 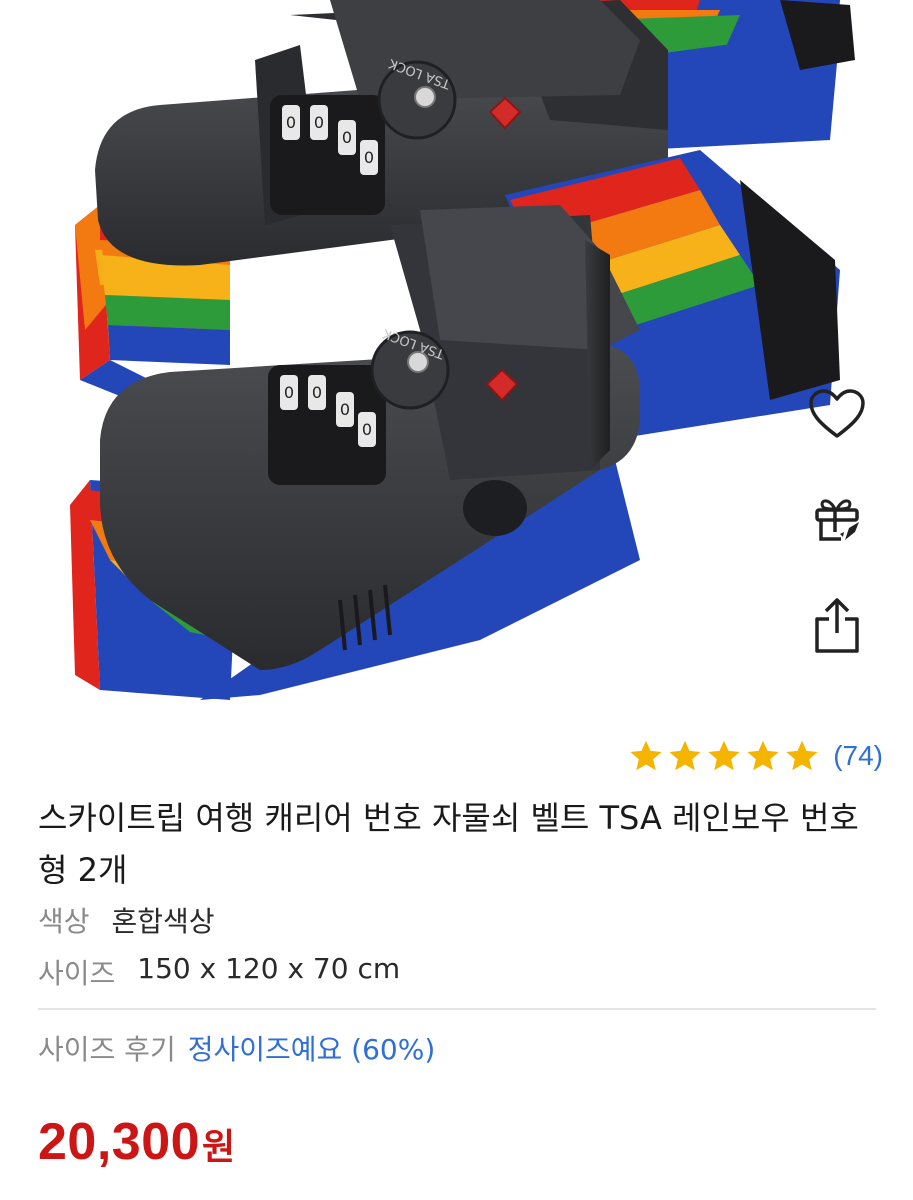 What do you see at coordinates (64, 921) in the screenshot?
I see `option-label: 색상` at bounding box center [64, 921].